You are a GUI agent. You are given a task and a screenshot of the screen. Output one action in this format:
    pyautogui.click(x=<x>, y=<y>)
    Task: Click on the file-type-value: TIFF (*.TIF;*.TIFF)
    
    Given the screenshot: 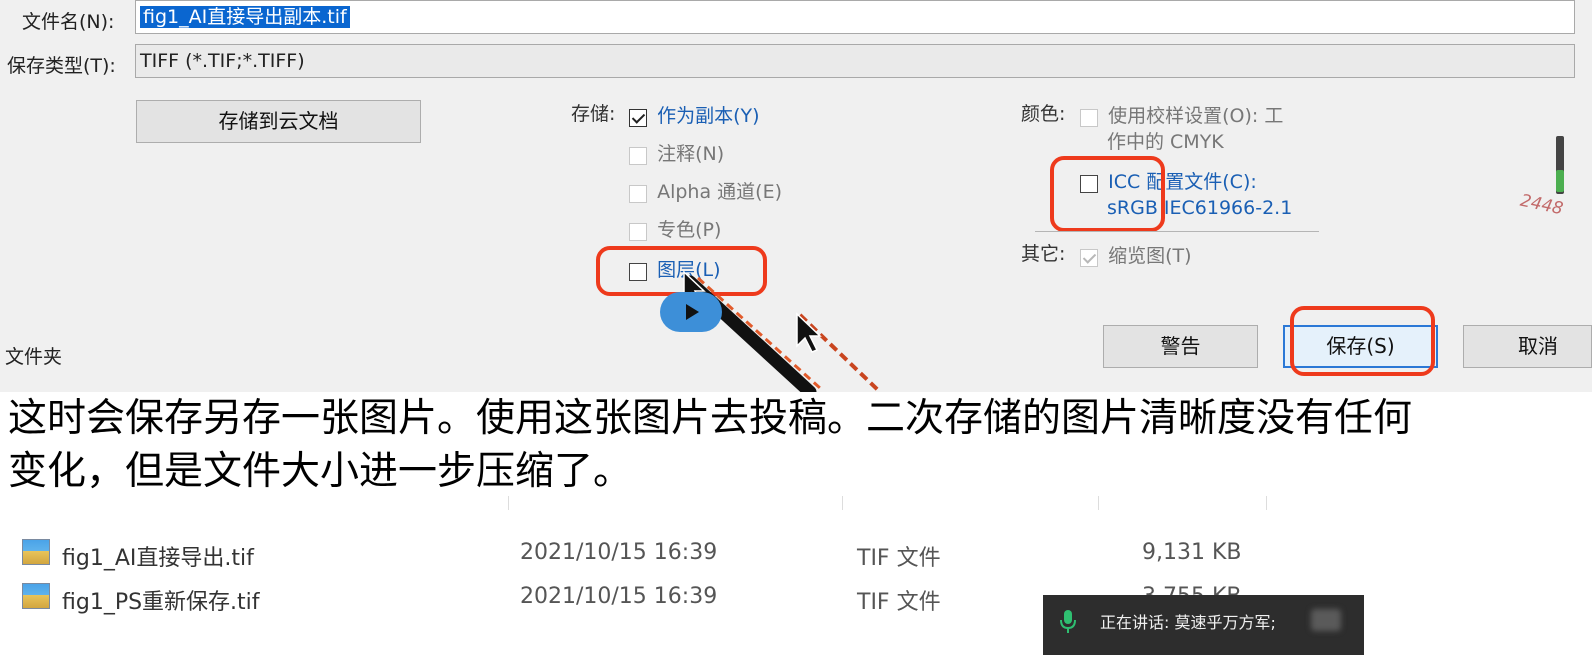 What is the action you would take?
    pyautogui.click(x=222, y=61)
    